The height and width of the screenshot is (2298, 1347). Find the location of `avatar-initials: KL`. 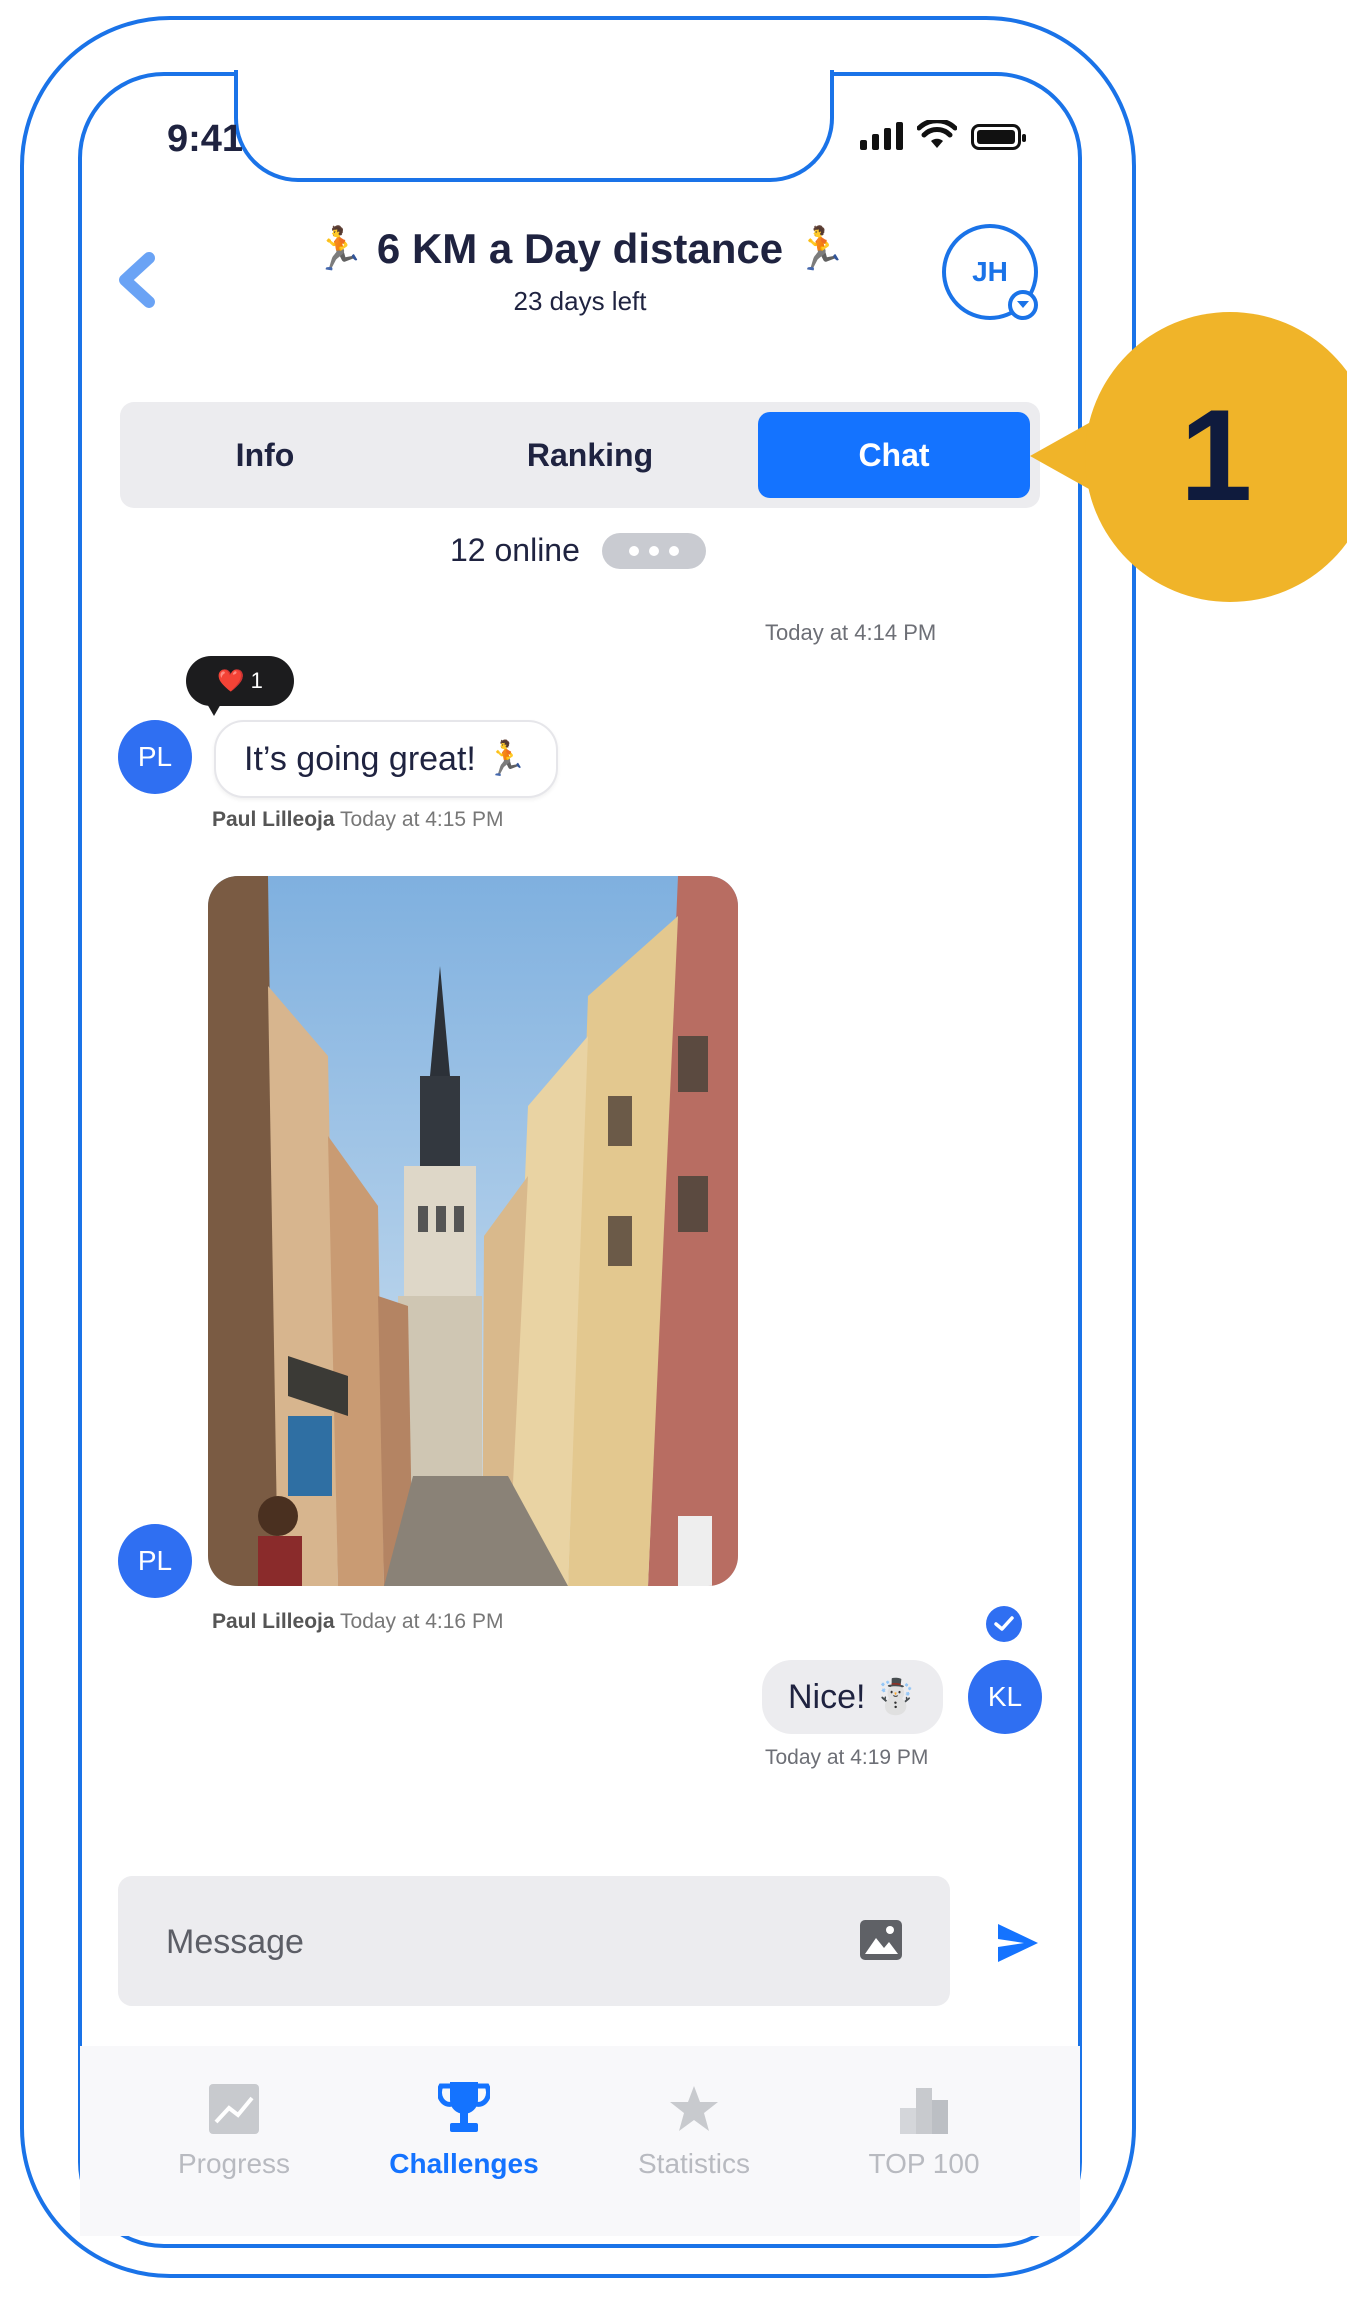

avatar-initials: KL is located at coordinates (1005, 1696).